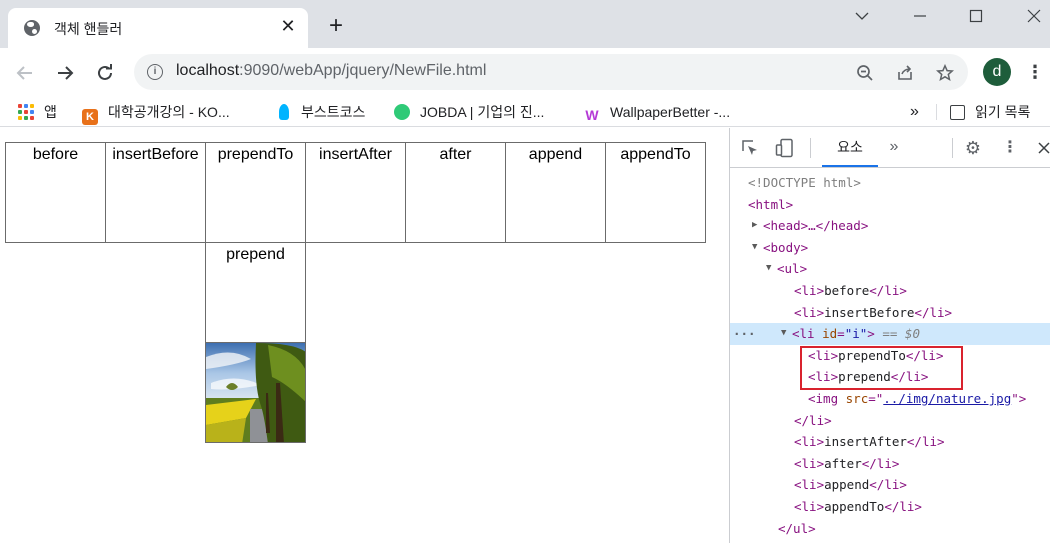 The width and height of the screenshot is (1050, 543). I want to click on dom-node-li-insertBefore: <li>insertBefore</li>, so click(890, 313).